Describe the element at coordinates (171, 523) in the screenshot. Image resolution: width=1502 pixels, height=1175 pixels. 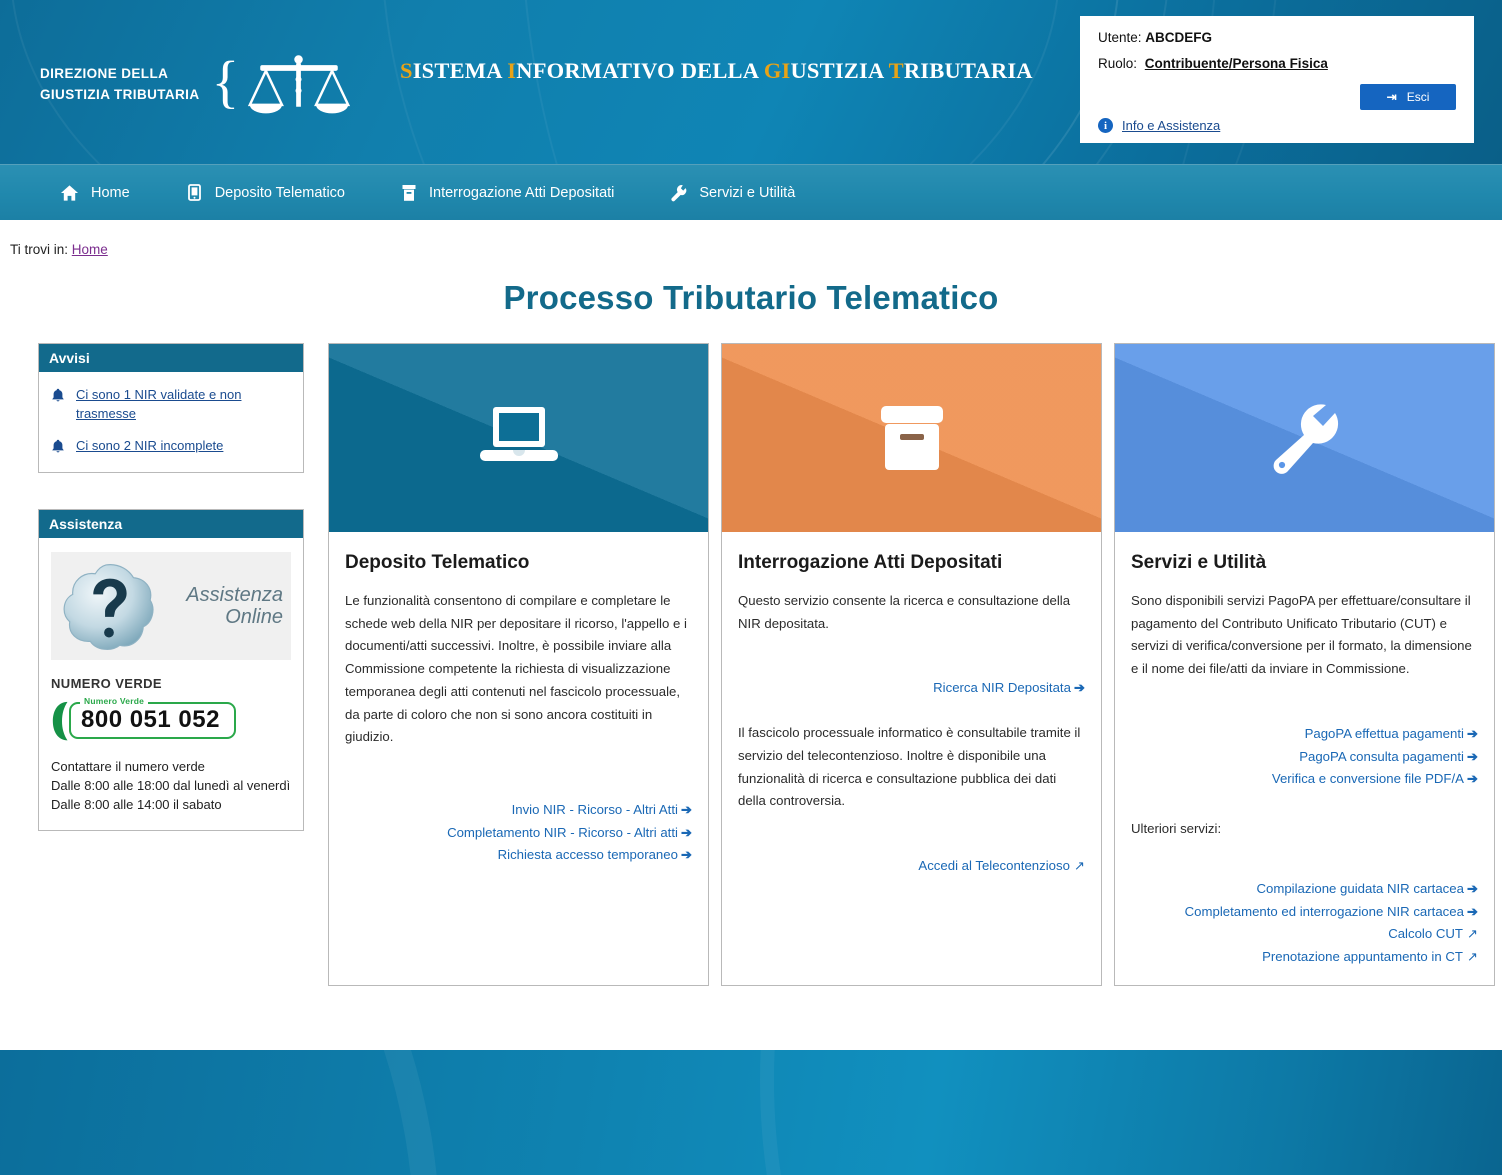
I see `assistenza-heading: Assistenza` at that location.